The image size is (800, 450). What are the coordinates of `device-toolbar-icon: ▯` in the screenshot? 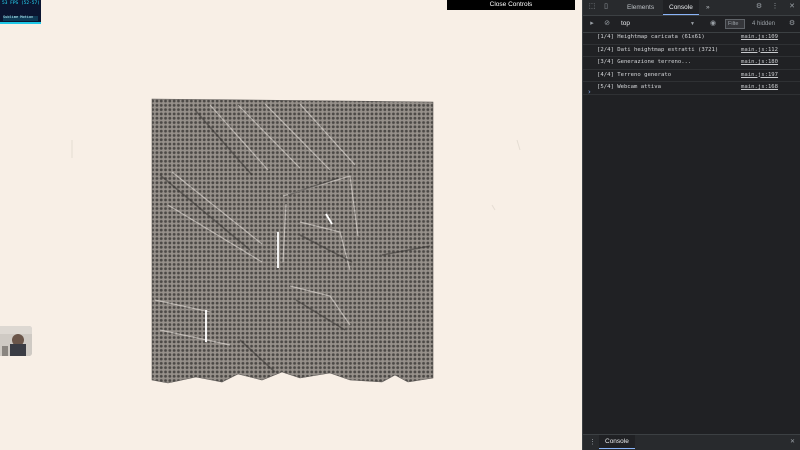 It's located at (606, 7).